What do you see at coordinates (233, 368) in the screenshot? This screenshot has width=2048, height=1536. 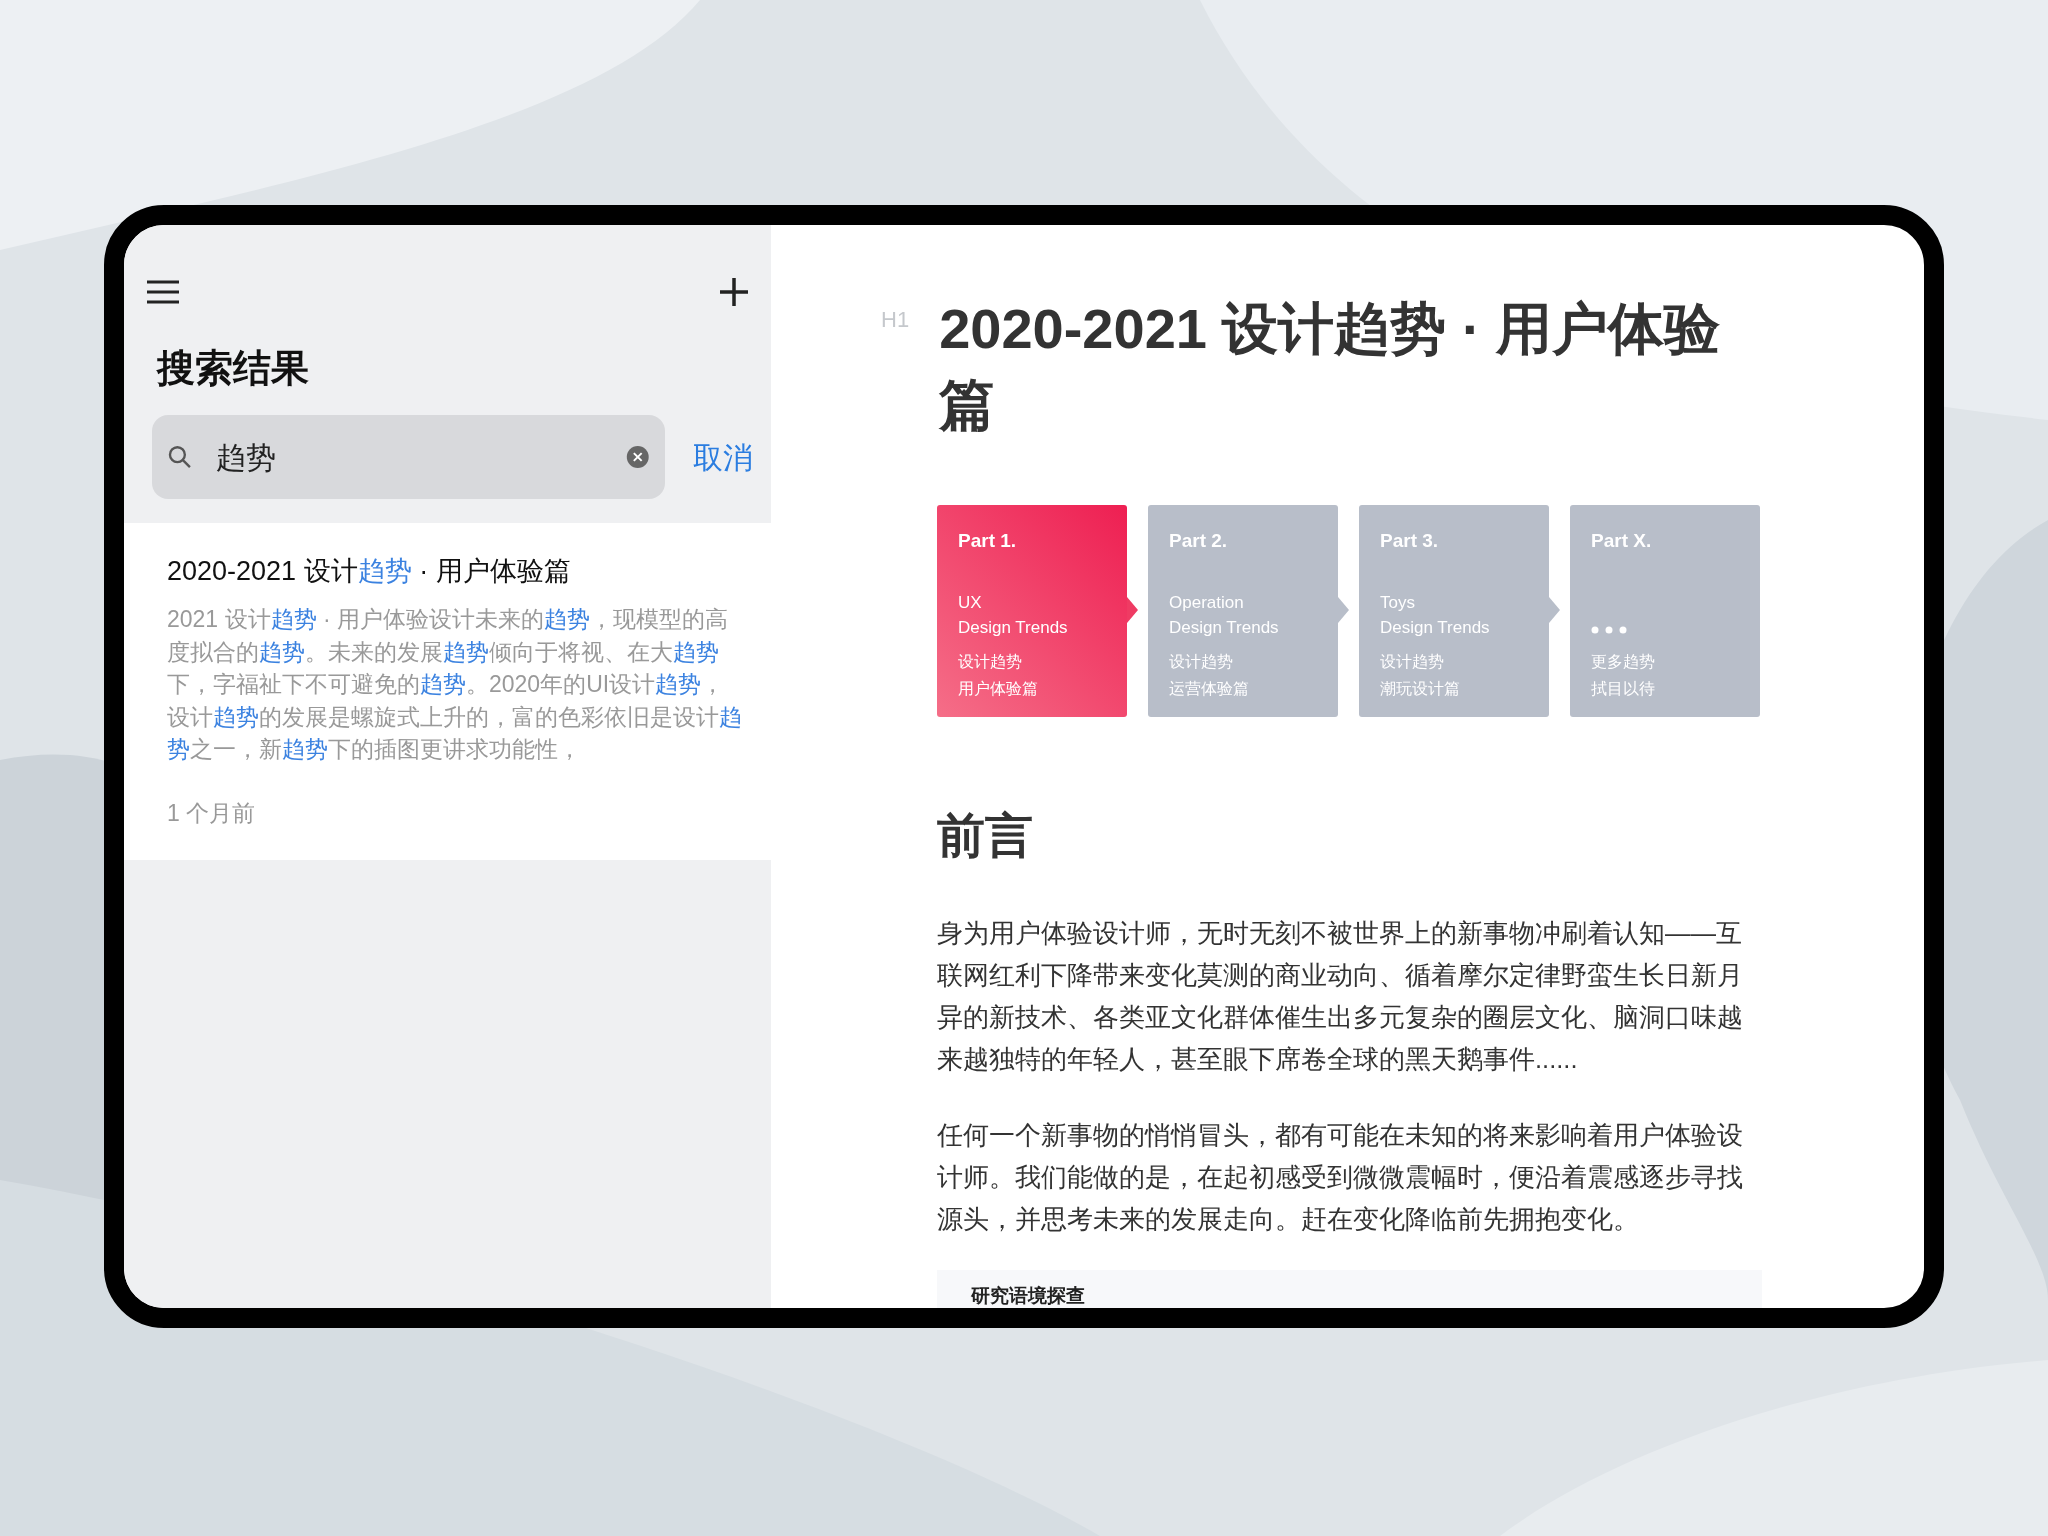 I see `page-title: 搜索结果` at bounding box center [233, 368].